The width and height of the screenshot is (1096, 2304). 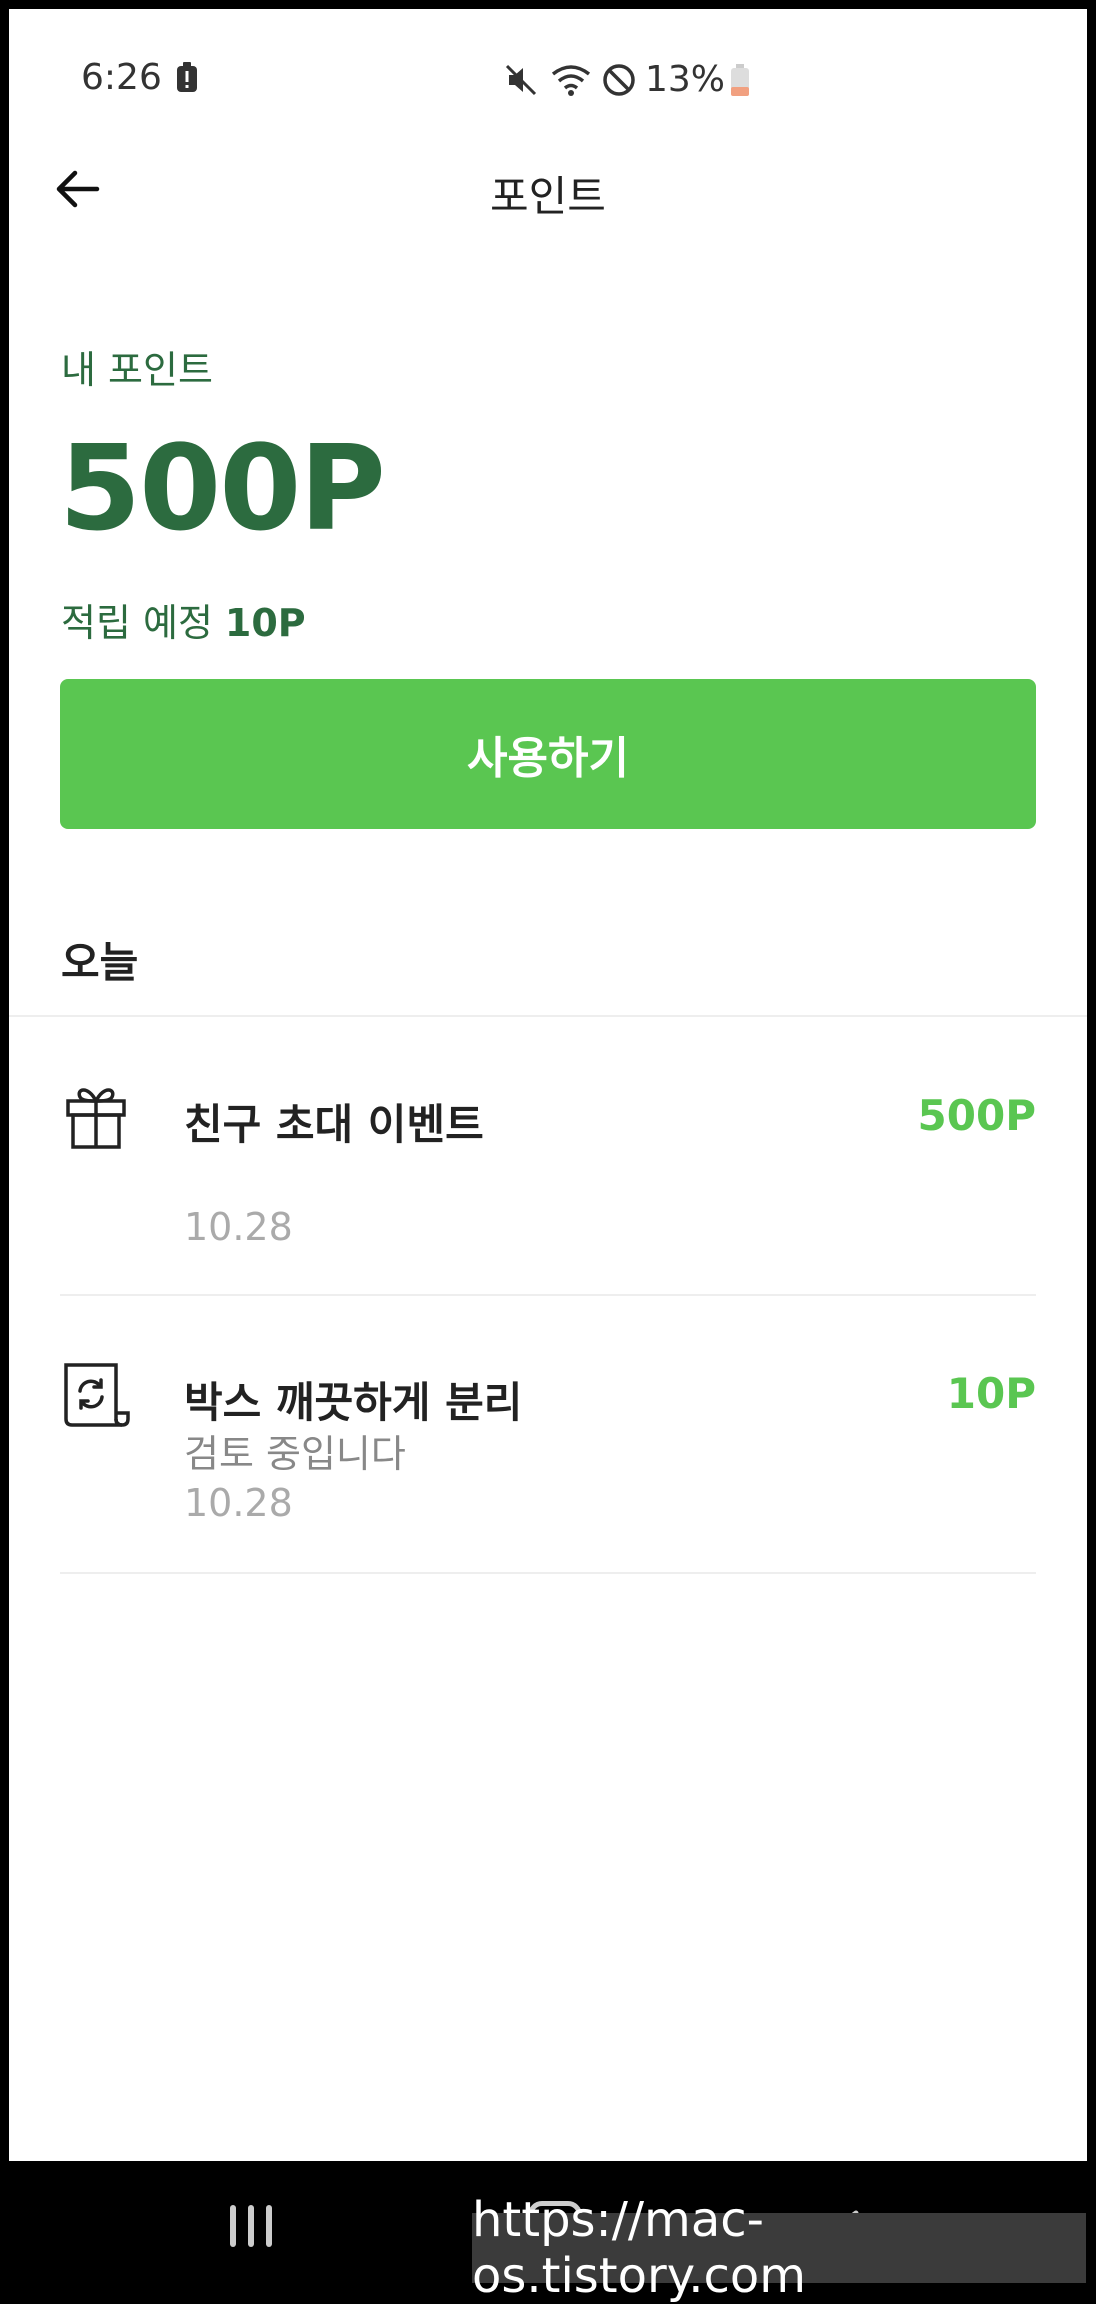 I want to click on pending-value: 10P, so click(x=265, y=623).